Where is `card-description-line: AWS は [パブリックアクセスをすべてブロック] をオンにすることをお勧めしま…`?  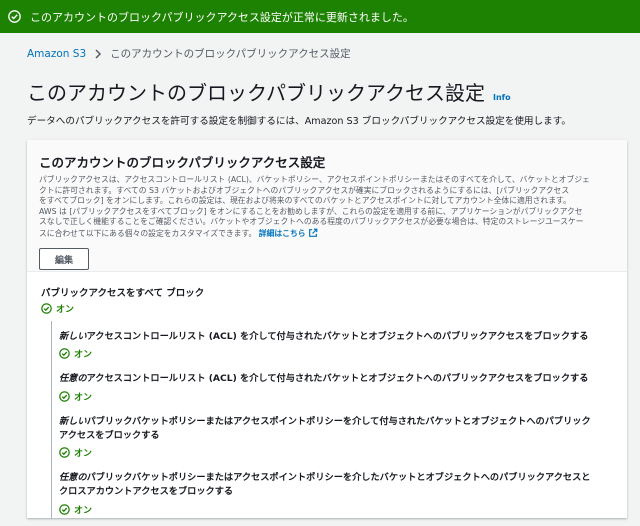 card-description-line: AWS は [パブリックアクセスをすべてブロック] をオンにすることをお勧めしま… is located at coordinates (311, 211).